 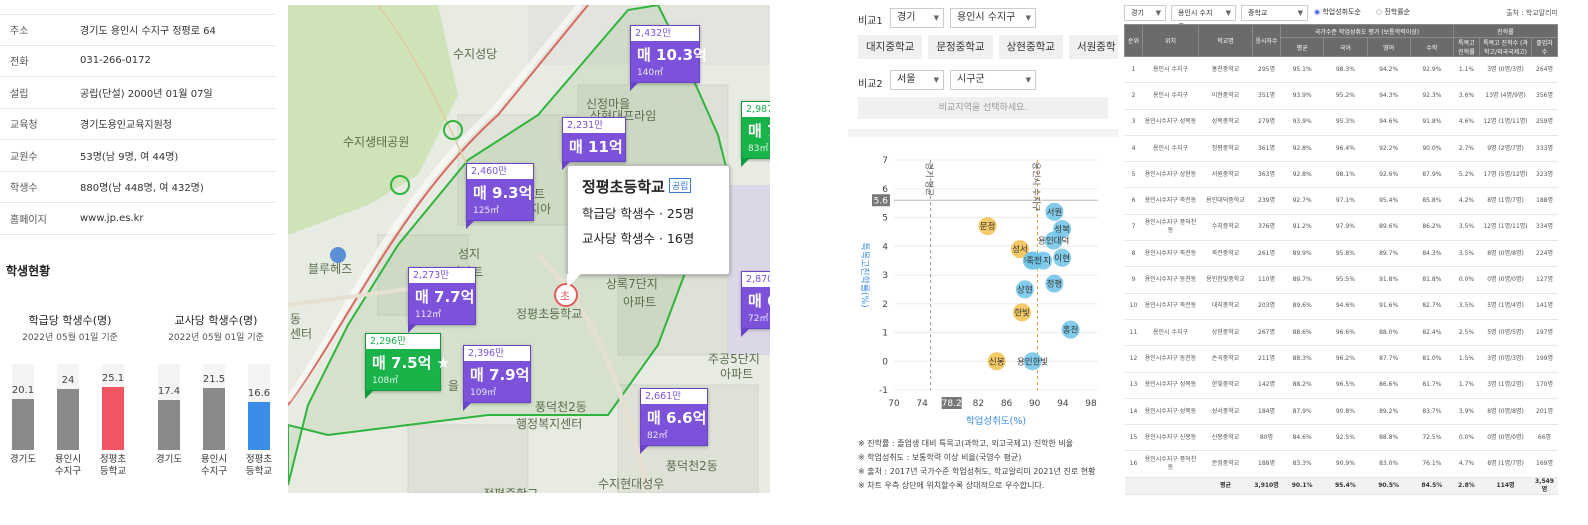 I want to click on price-marker: 2,231만 매 11억, so click(x=594, y=143).